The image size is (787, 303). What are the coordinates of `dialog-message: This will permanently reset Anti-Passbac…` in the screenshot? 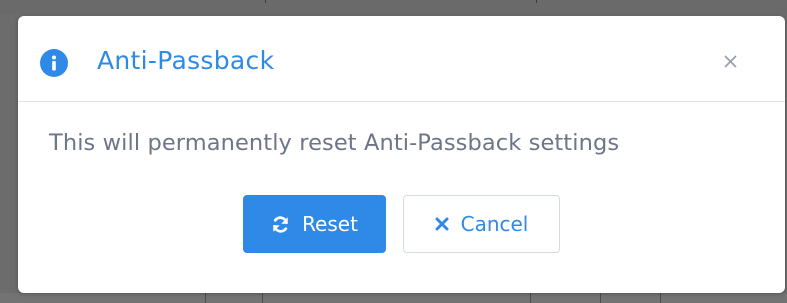 It's located at (334, 143).